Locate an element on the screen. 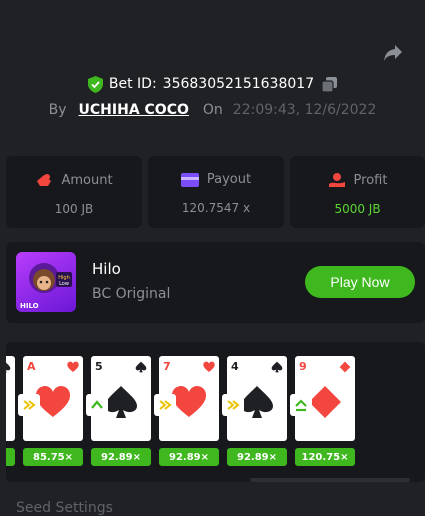 This screenshot has height=516, width=425. by-label: By is located at coordinates (57, 110).